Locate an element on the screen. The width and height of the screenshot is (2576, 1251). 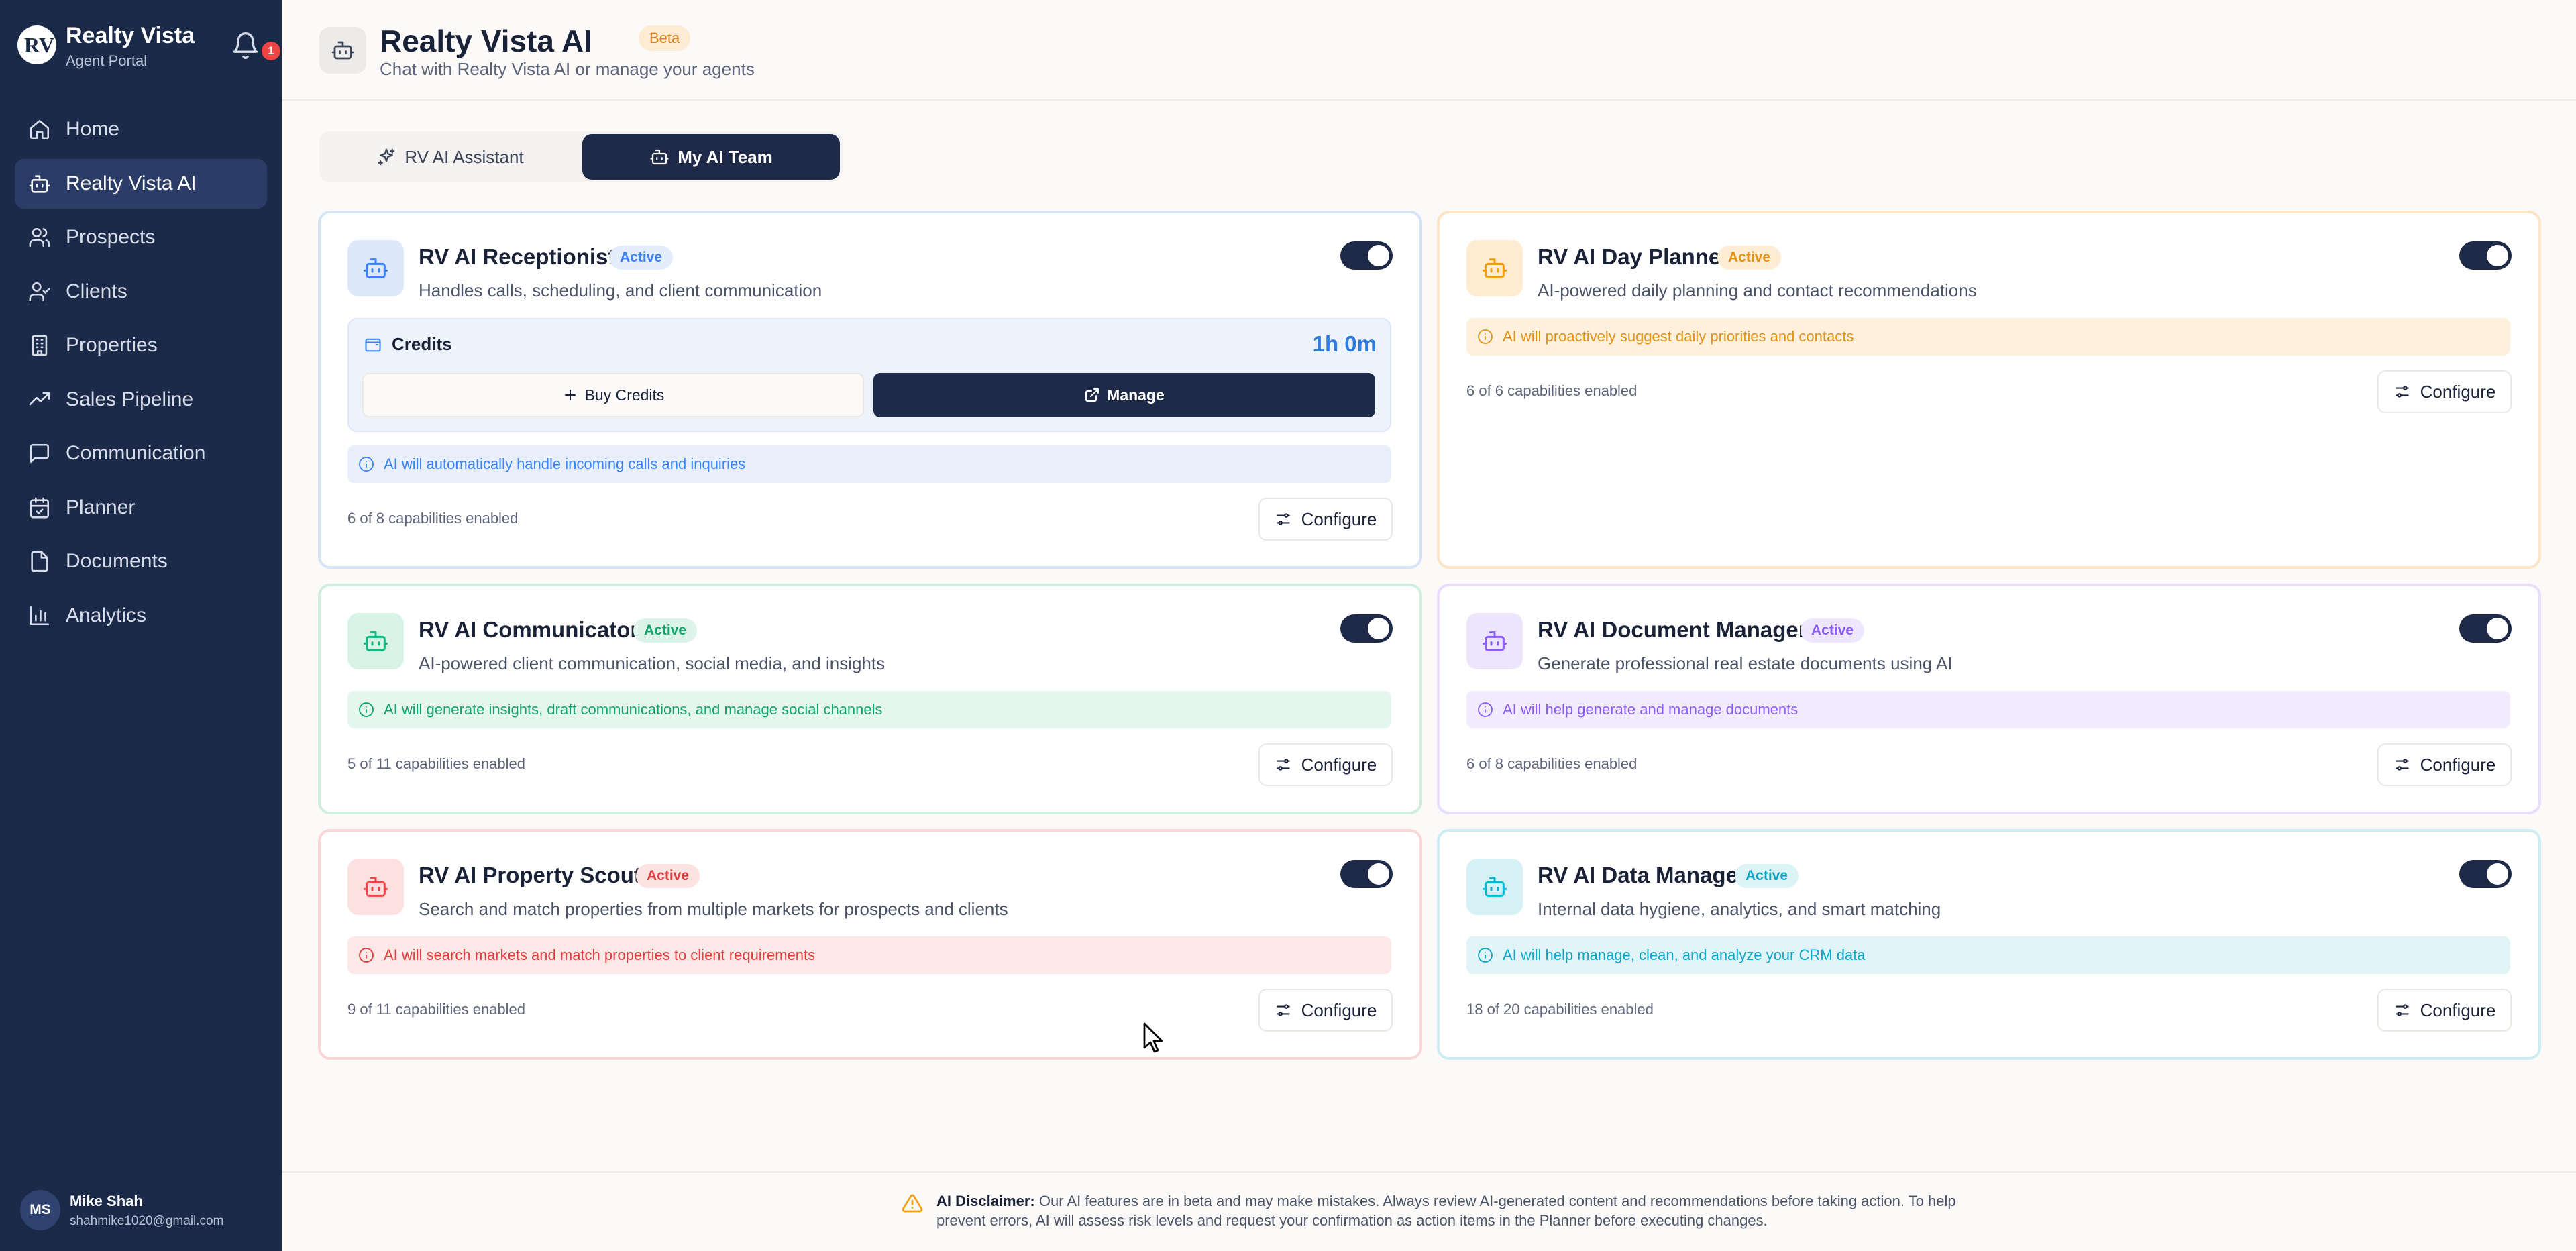
sidebar-item-documents: Documents is located at coordinates (141, 561).